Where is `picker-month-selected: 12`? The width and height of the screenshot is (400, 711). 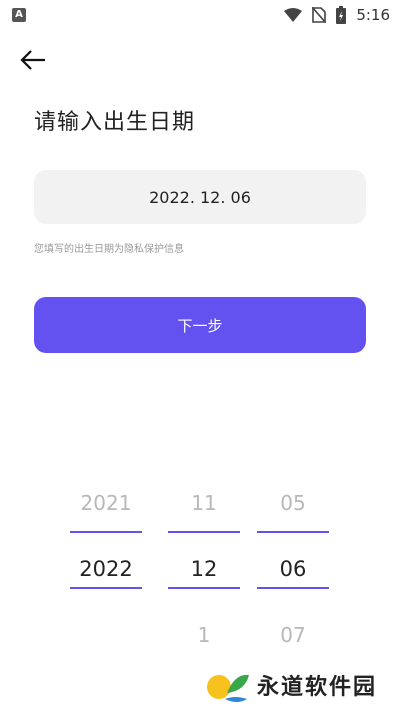
picker-month-selected: 12 is located at coordinates (204, 569).